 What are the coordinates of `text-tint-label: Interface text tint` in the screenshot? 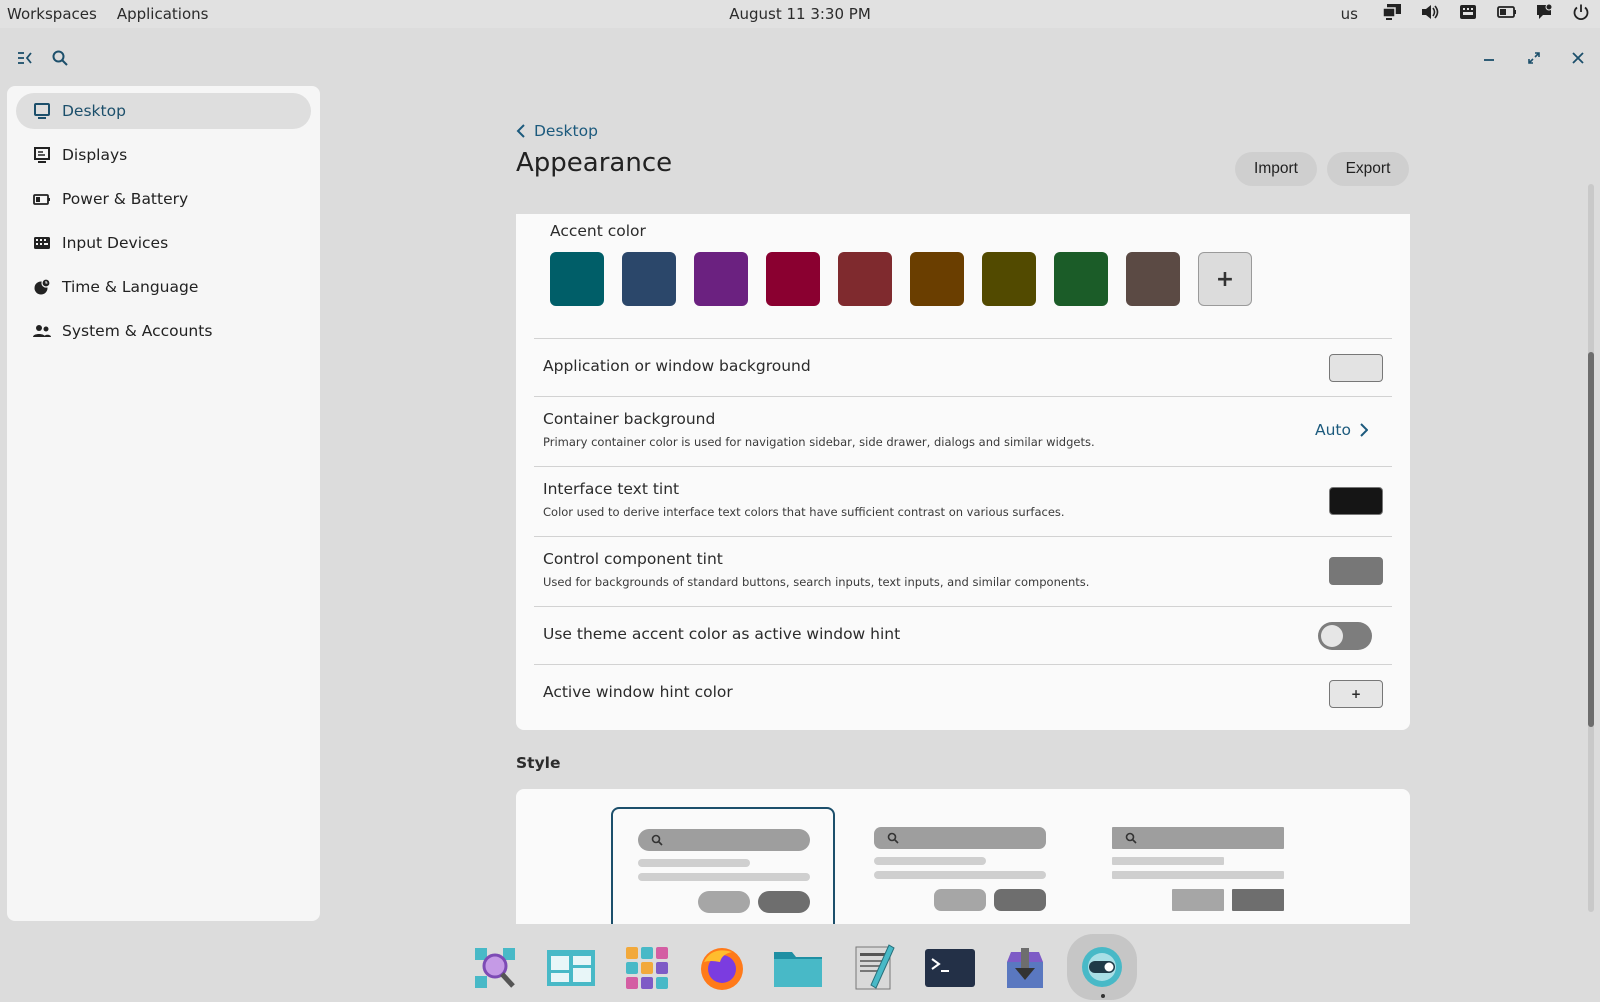 It's located at (611, 489).